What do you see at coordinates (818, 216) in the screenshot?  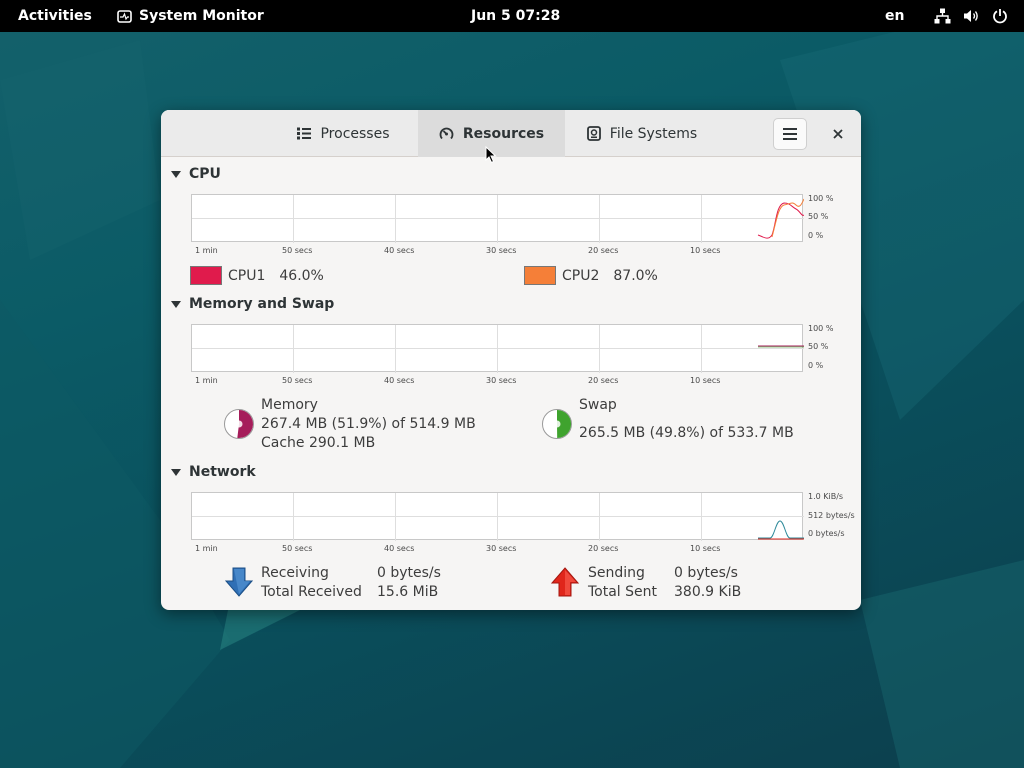 I see `y-label: 50 %` at bounding box center [818, 216].